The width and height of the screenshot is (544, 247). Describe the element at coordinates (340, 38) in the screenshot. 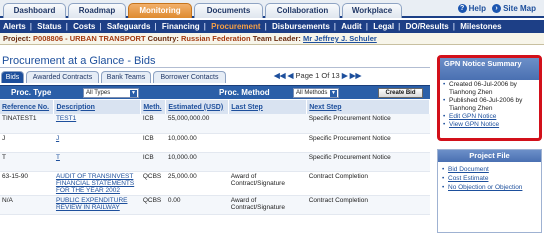

I see `team-leader-link: Mr Jeffrey J. Schuler` at that location.